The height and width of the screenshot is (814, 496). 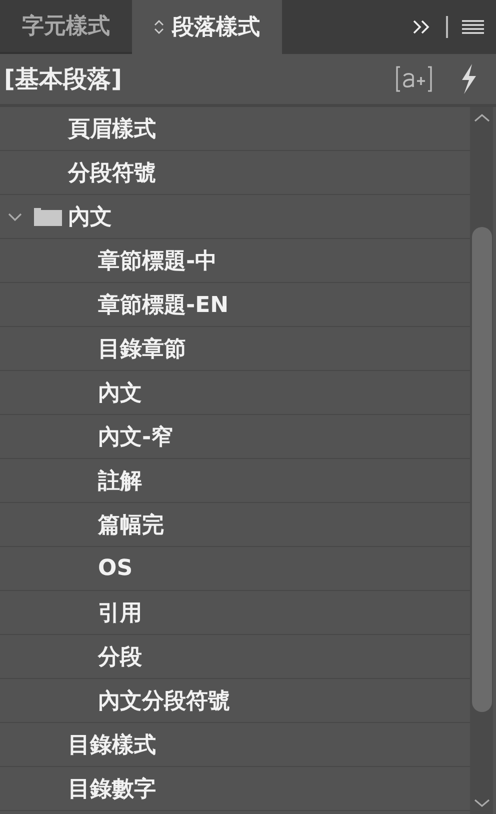 I want to click on folder-icon, so click(x=48, y=217).